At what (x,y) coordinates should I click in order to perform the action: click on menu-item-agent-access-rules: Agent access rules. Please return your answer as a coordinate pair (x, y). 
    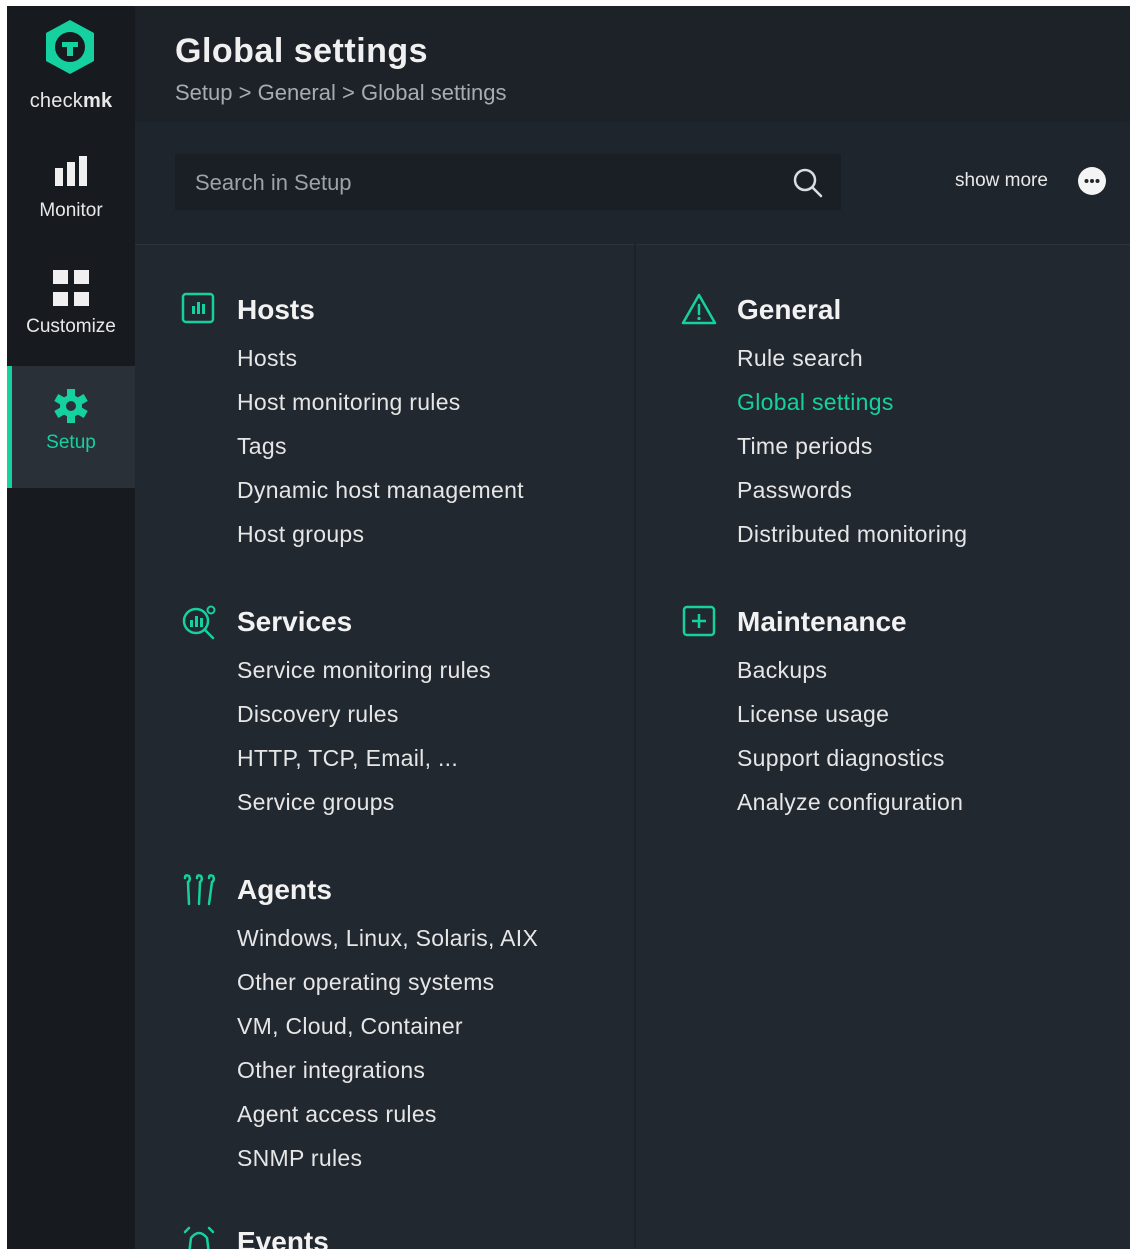
    Looking at the image, I should click on (387, 1122).